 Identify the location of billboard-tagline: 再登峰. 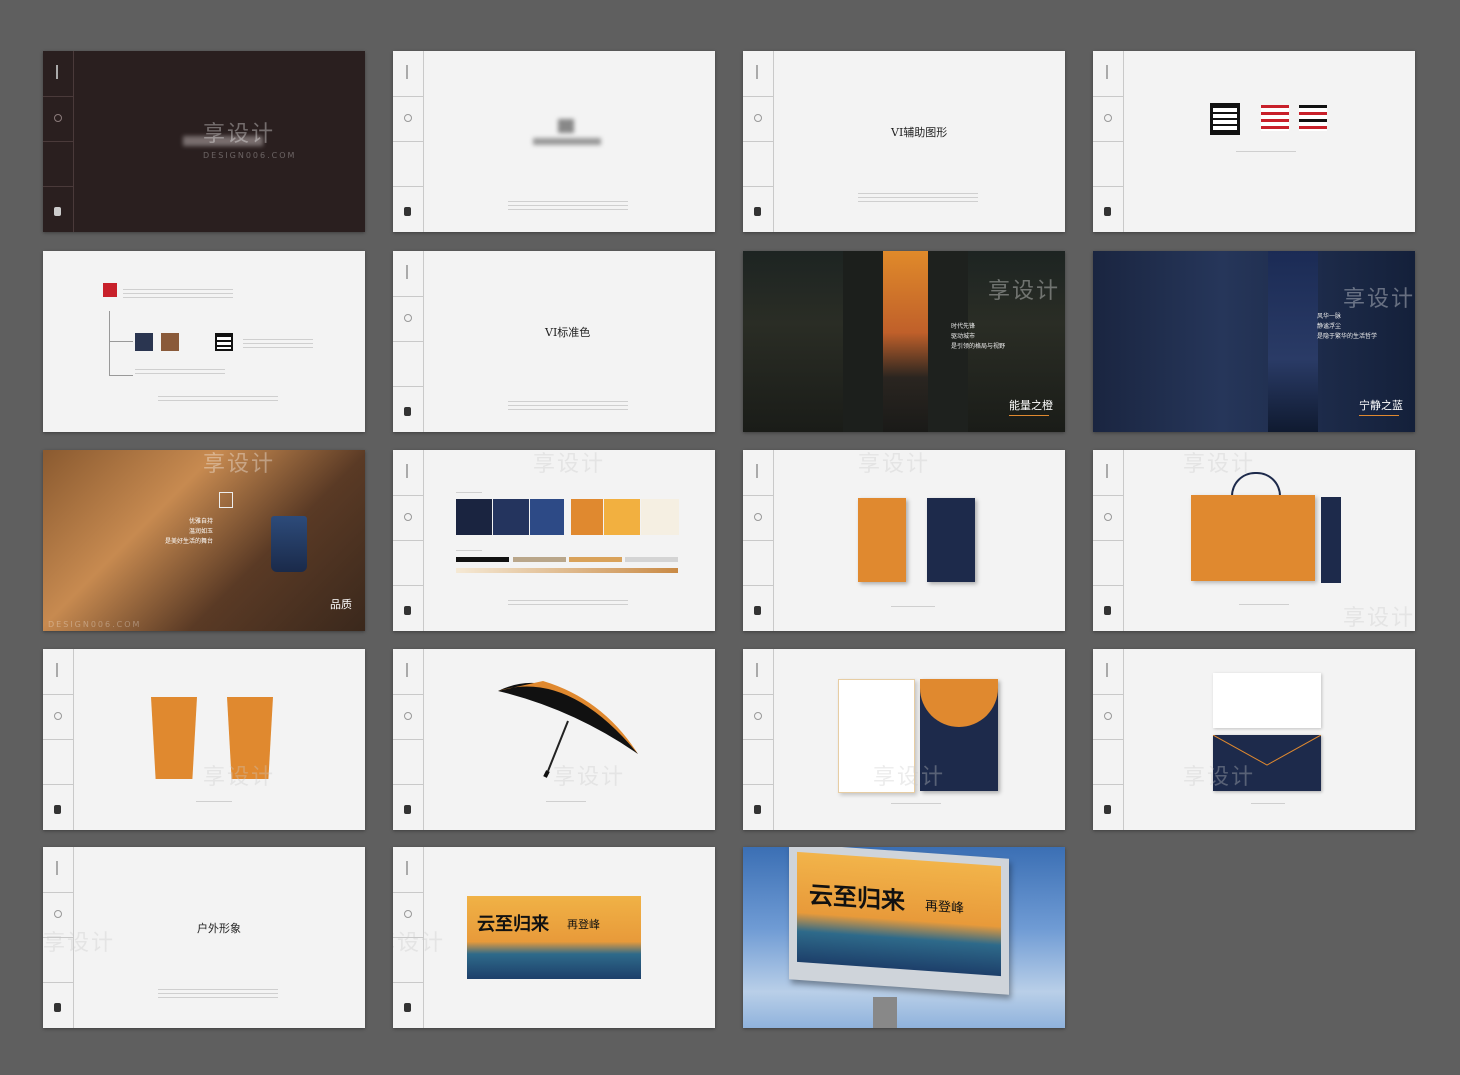
(945, 907).